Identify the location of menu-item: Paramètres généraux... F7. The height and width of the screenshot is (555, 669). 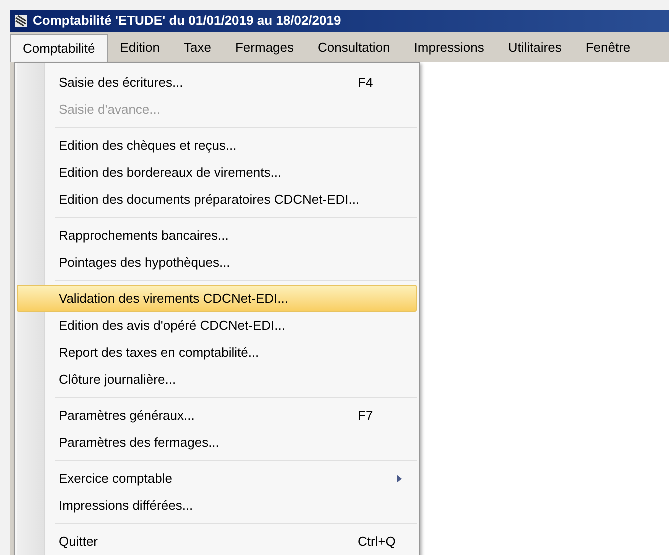
(217, 415).